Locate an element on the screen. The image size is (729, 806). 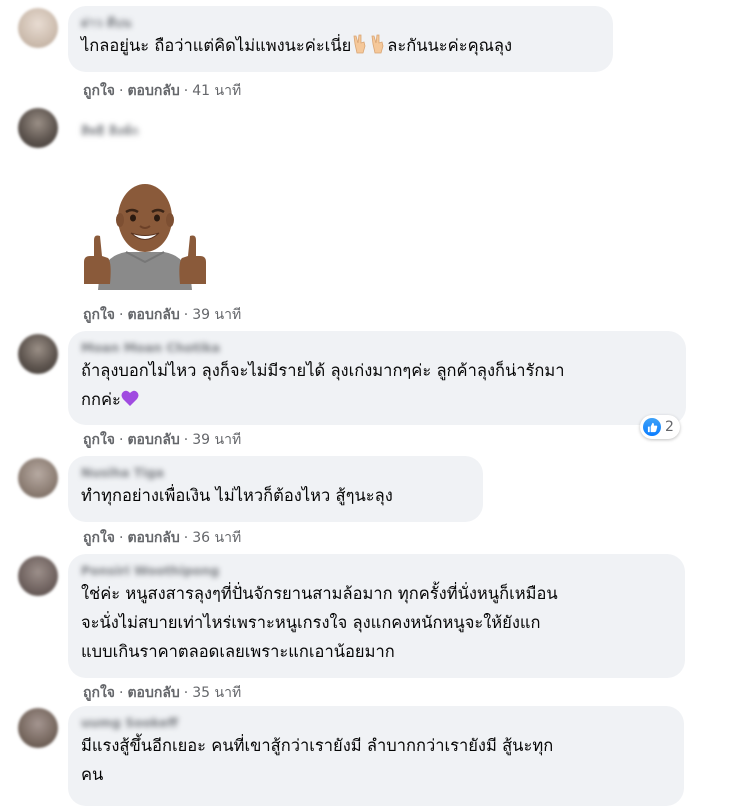
comment-text-line2: กกค่ะ is located at coordinates (376, 399).